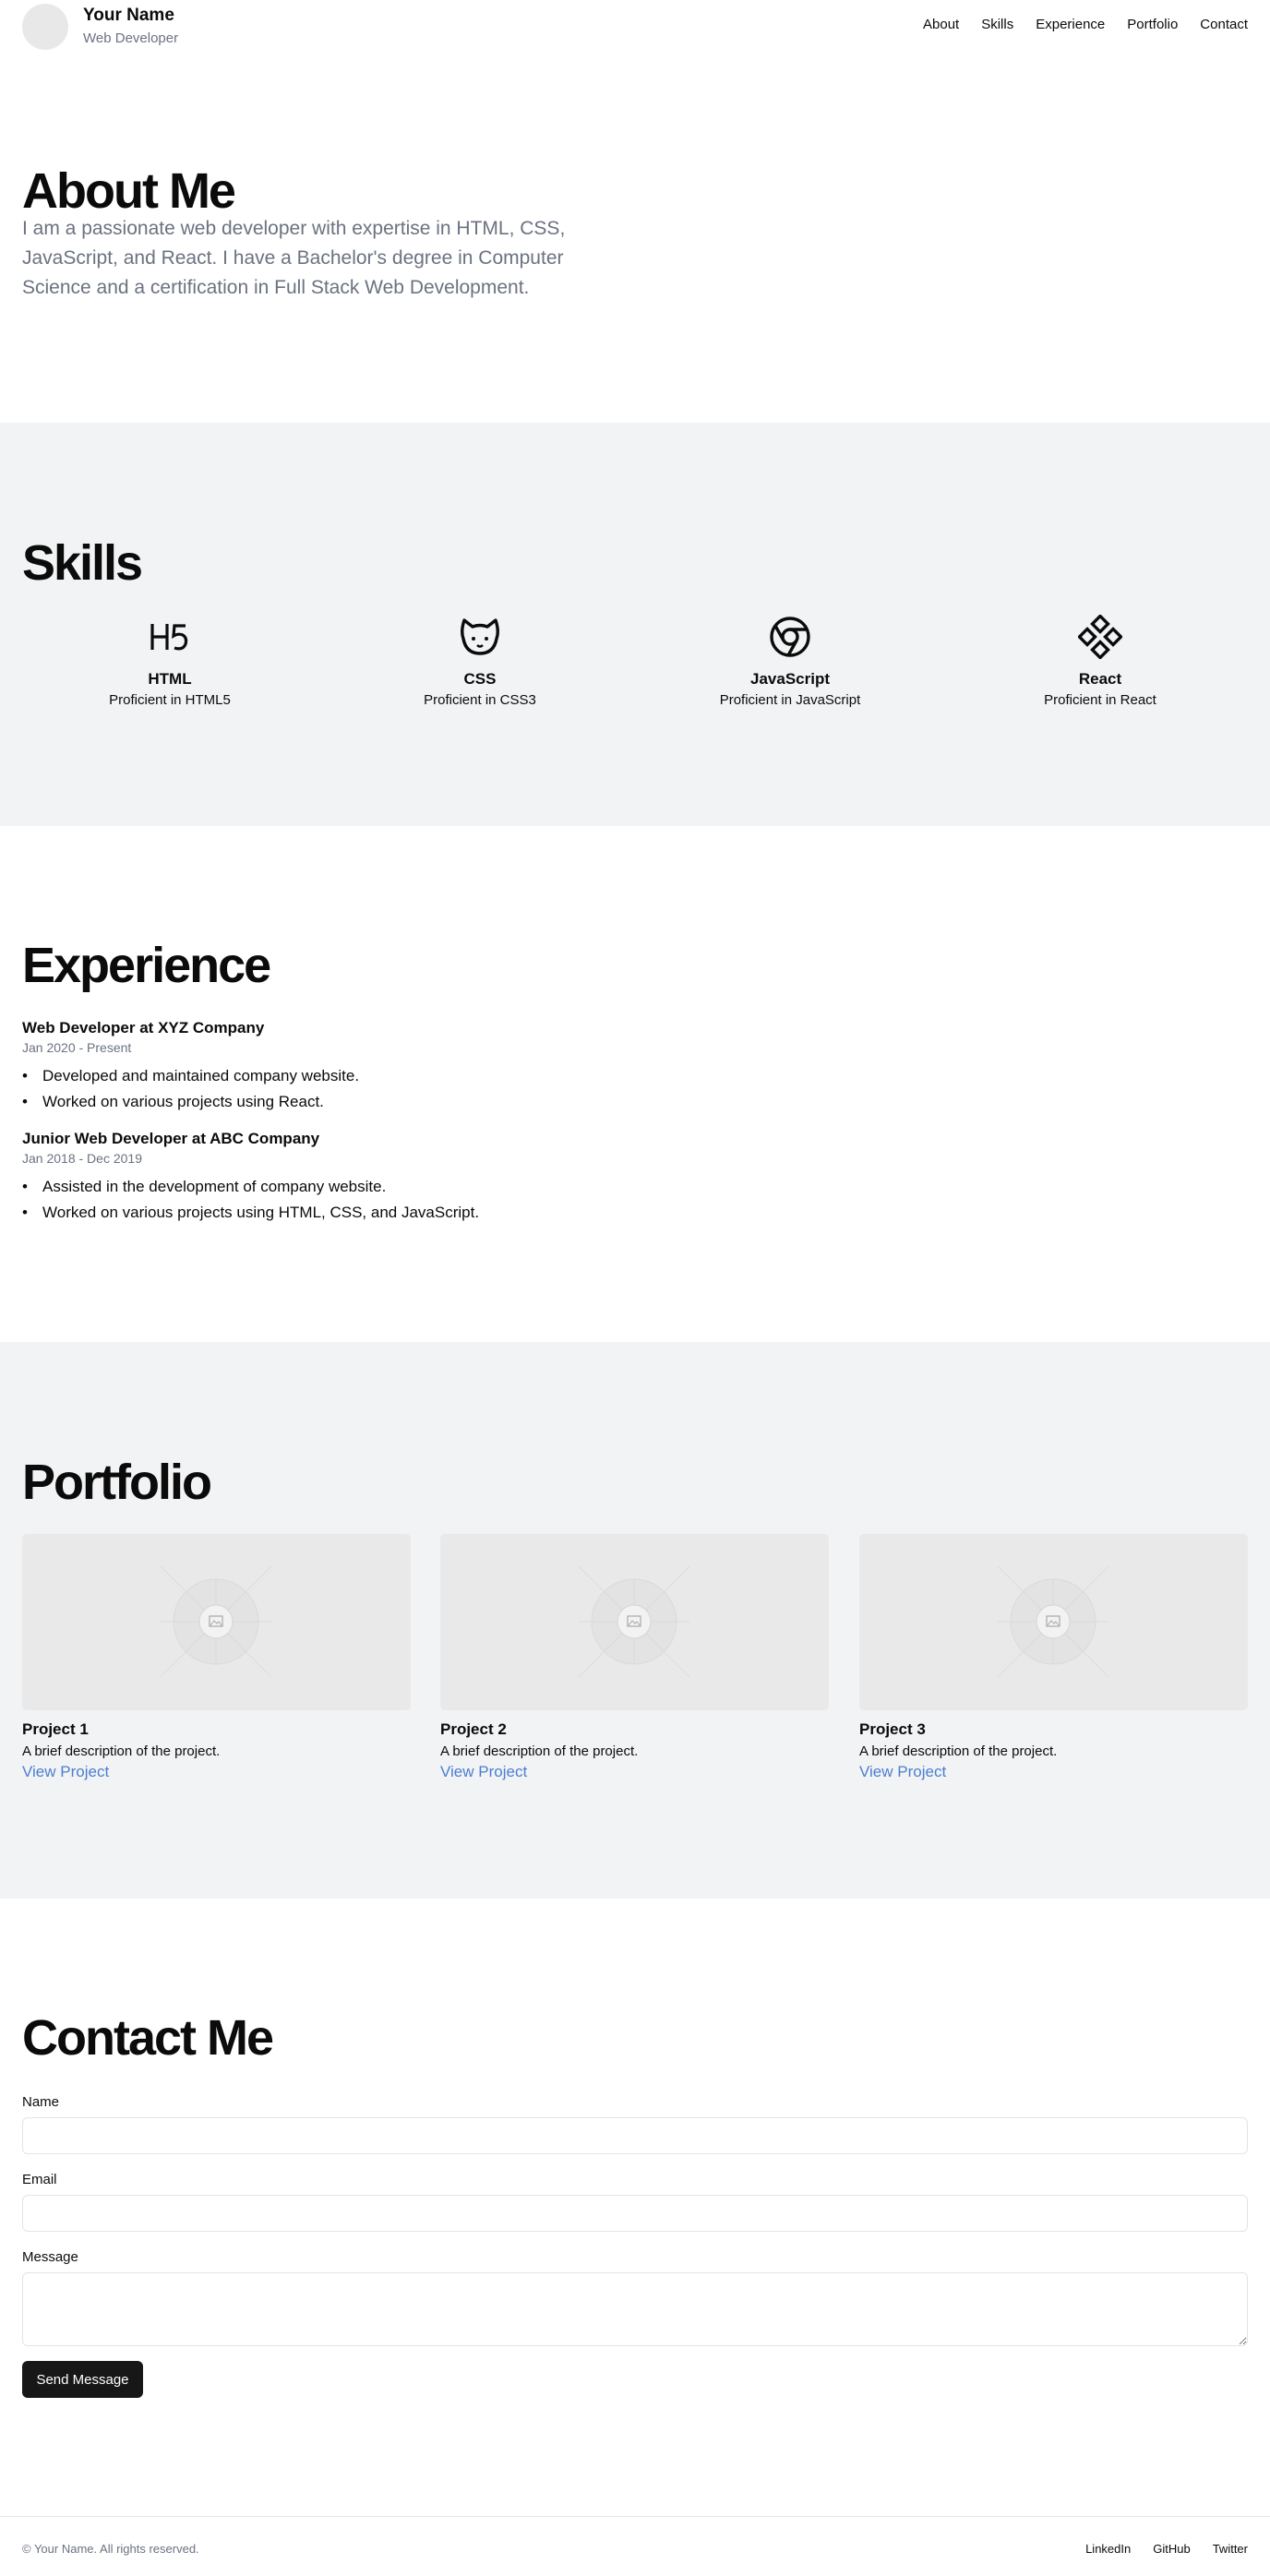 This screenshot has height=2576, width=1270. What do you see at coordinates (41, 2102) in the screenshot?
I see `name-label: Name` at bounding box center [41, 2102].